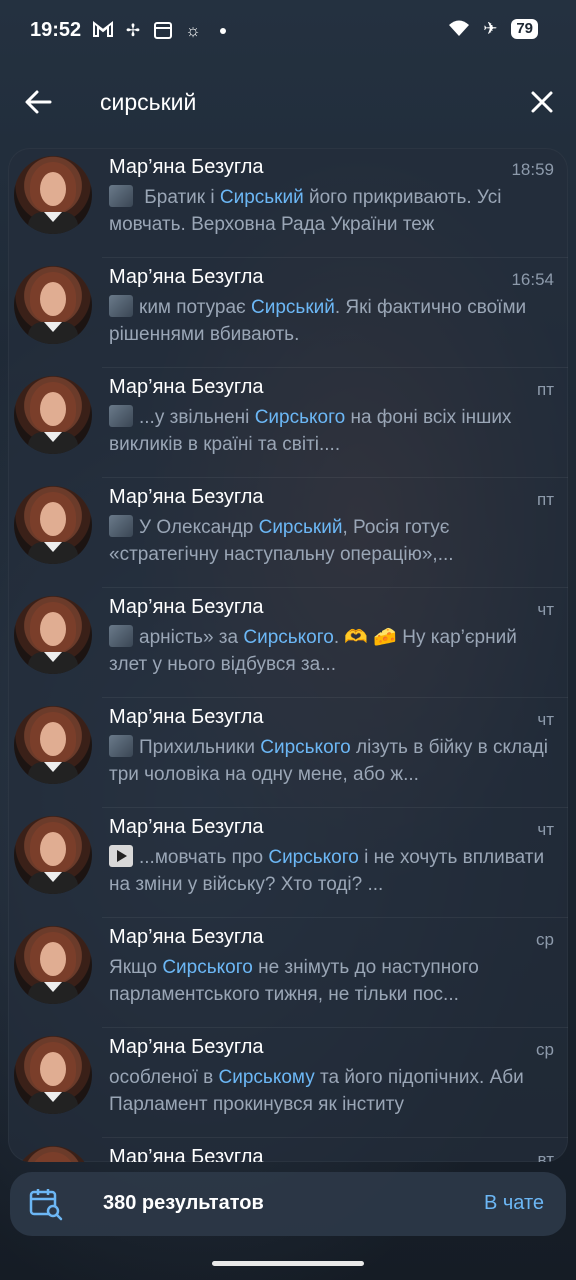  I want to click on back-button, so click(38, 102).